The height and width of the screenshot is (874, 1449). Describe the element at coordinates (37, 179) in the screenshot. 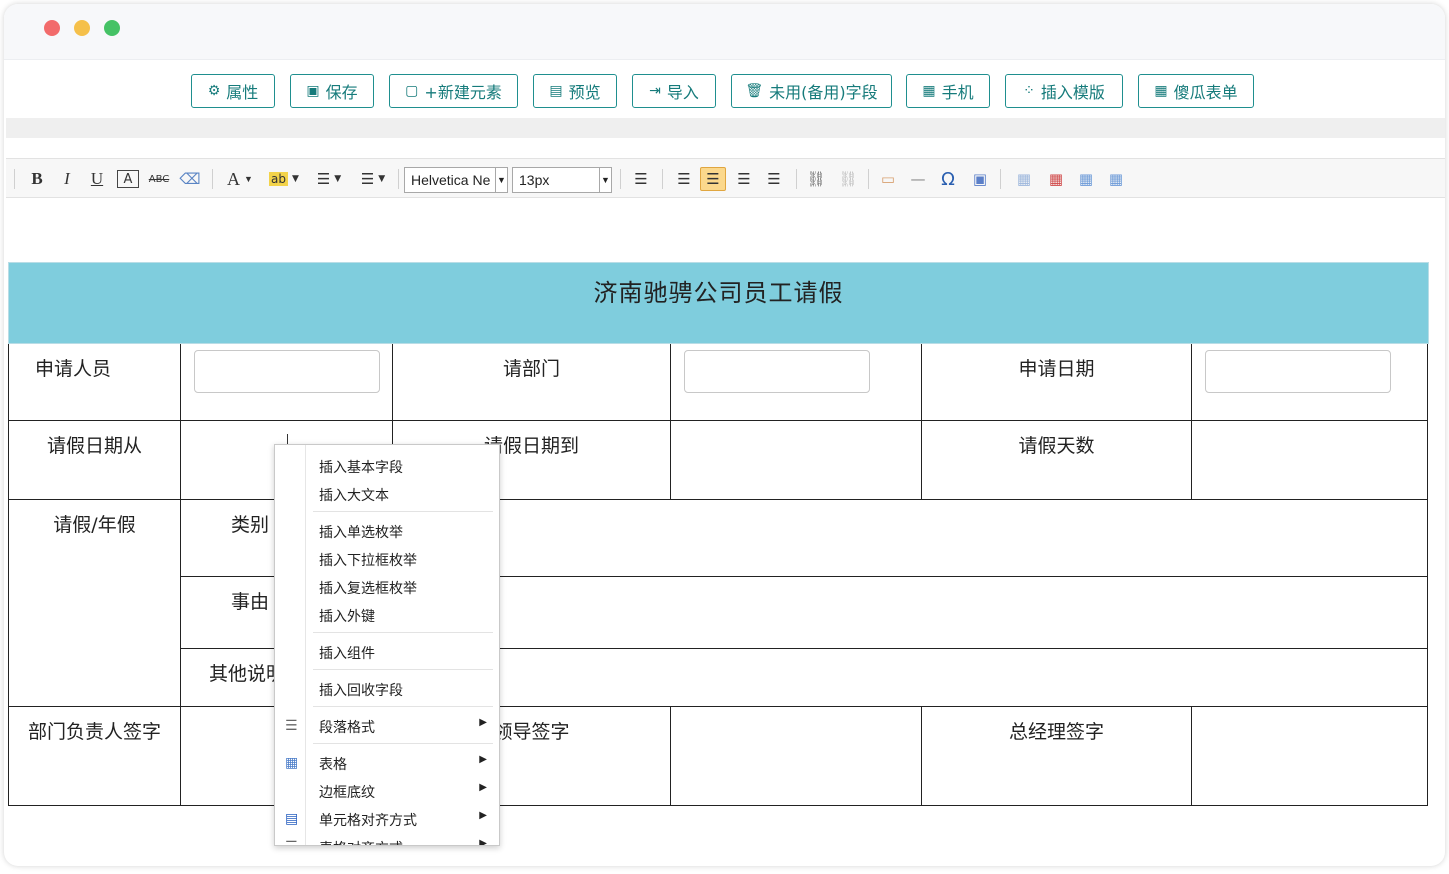

I see `bold-button: B` at that location.